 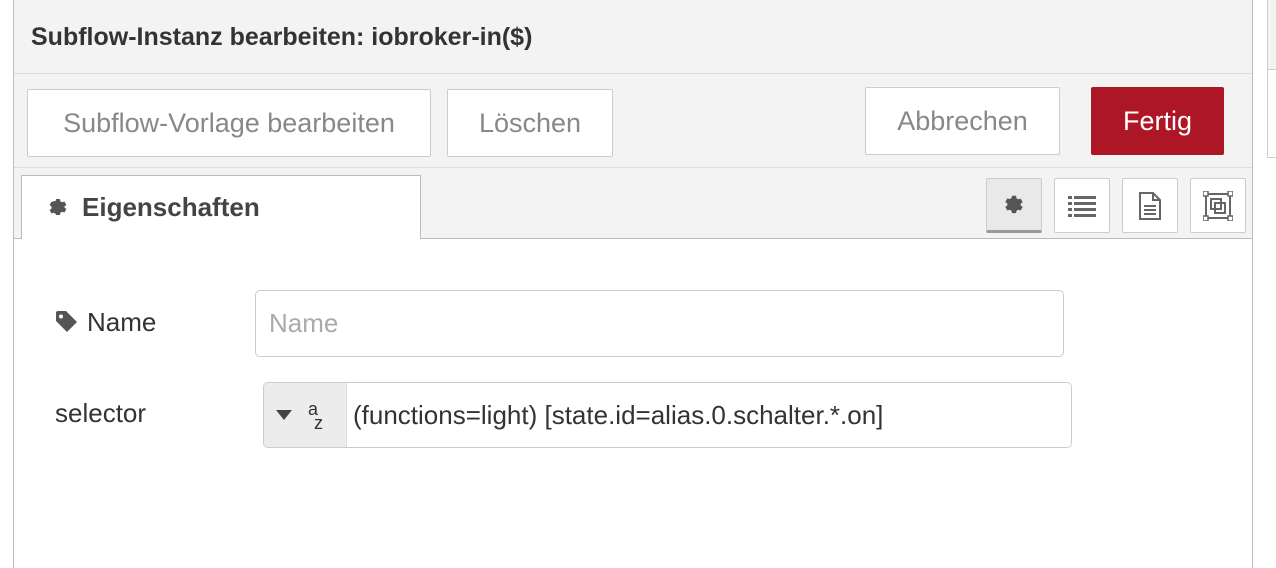 I want to click on name-row-label: Name, so click(x=105, y=322).